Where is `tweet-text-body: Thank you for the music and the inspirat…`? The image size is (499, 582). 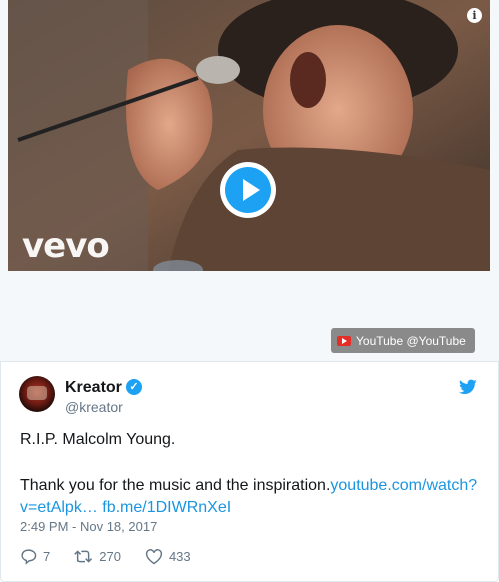
tweet-text-body: Thank you for the music and the inspirat… is located at coordinates (252, 497).